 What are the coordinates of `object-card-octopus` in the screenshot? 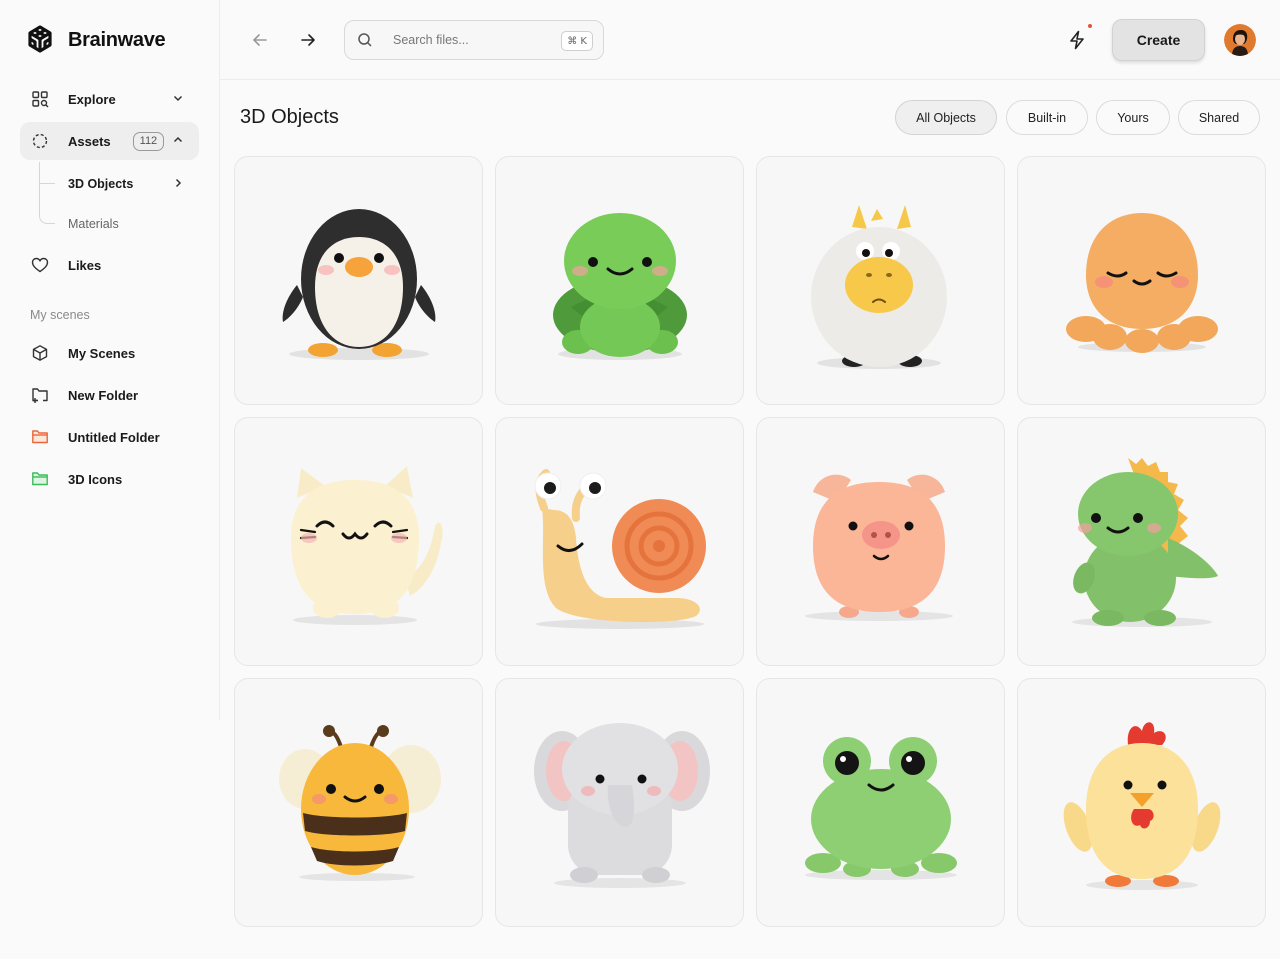 It's located at (1141, 280).